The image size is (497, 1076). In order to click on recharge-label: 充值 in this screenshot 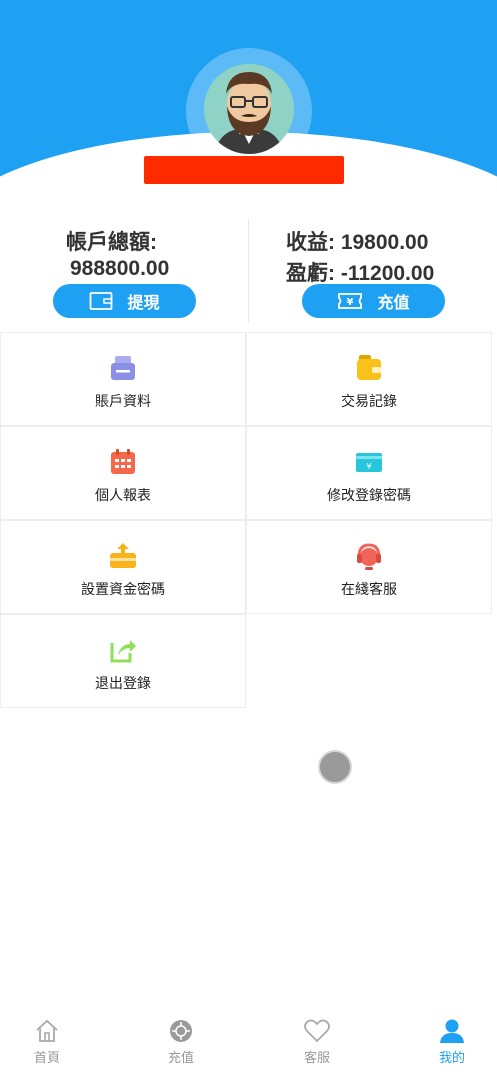, I will do `click(393, 302)`.